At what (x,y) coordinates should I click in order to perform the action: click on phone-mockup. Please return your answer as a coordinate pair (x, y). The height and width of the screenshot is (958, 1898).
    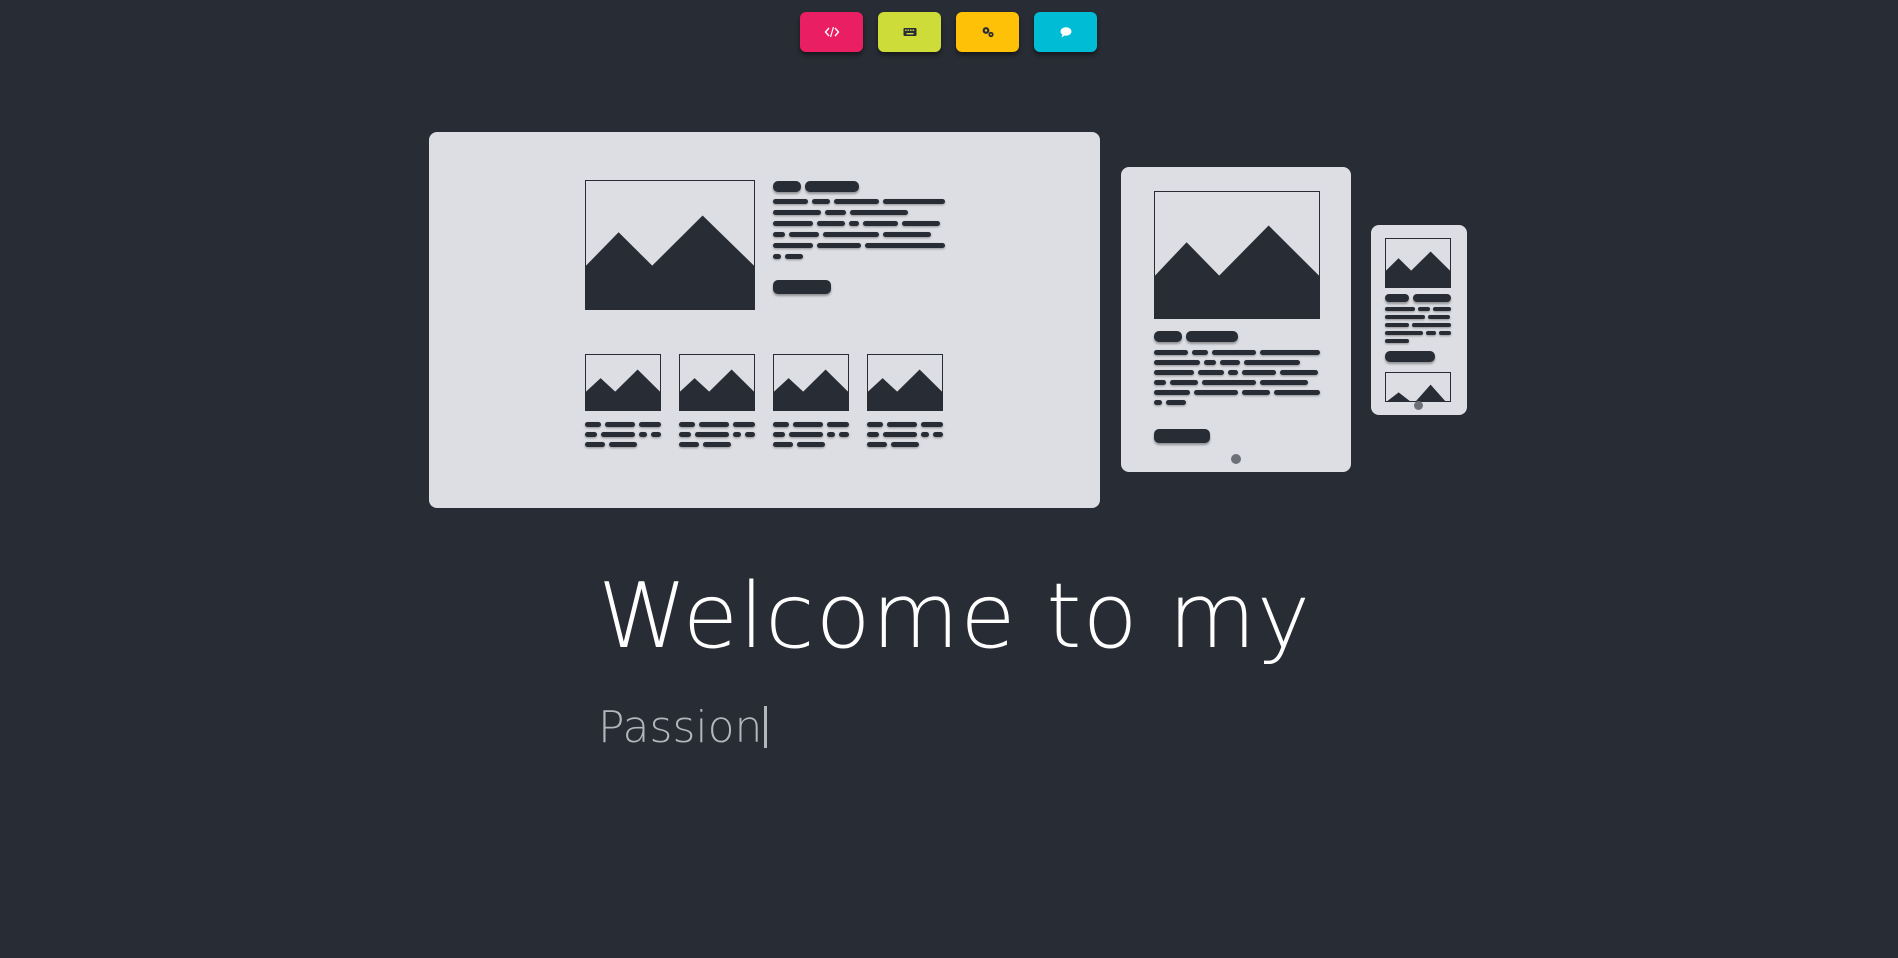
    Looking at the image, I should click on (1419, 320).